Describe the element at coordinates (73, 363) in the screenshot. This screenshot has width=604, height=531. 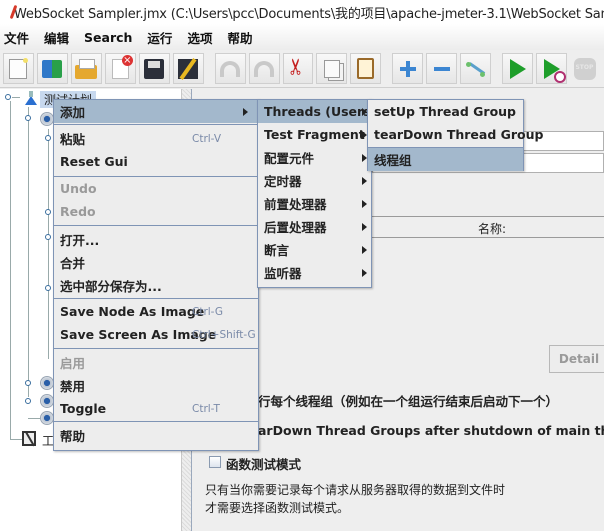
I see `menu-item-label: 启用` at that location.